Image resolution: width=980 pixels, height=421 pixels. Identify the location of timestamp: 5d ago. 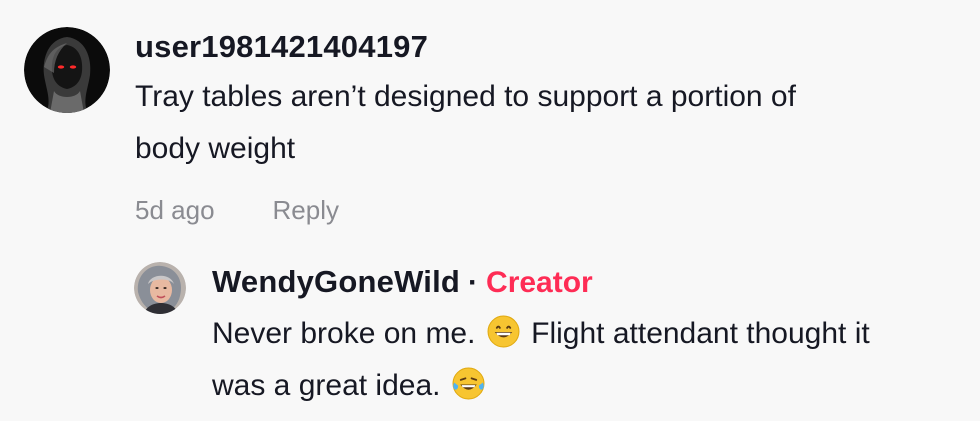
(175, 210).